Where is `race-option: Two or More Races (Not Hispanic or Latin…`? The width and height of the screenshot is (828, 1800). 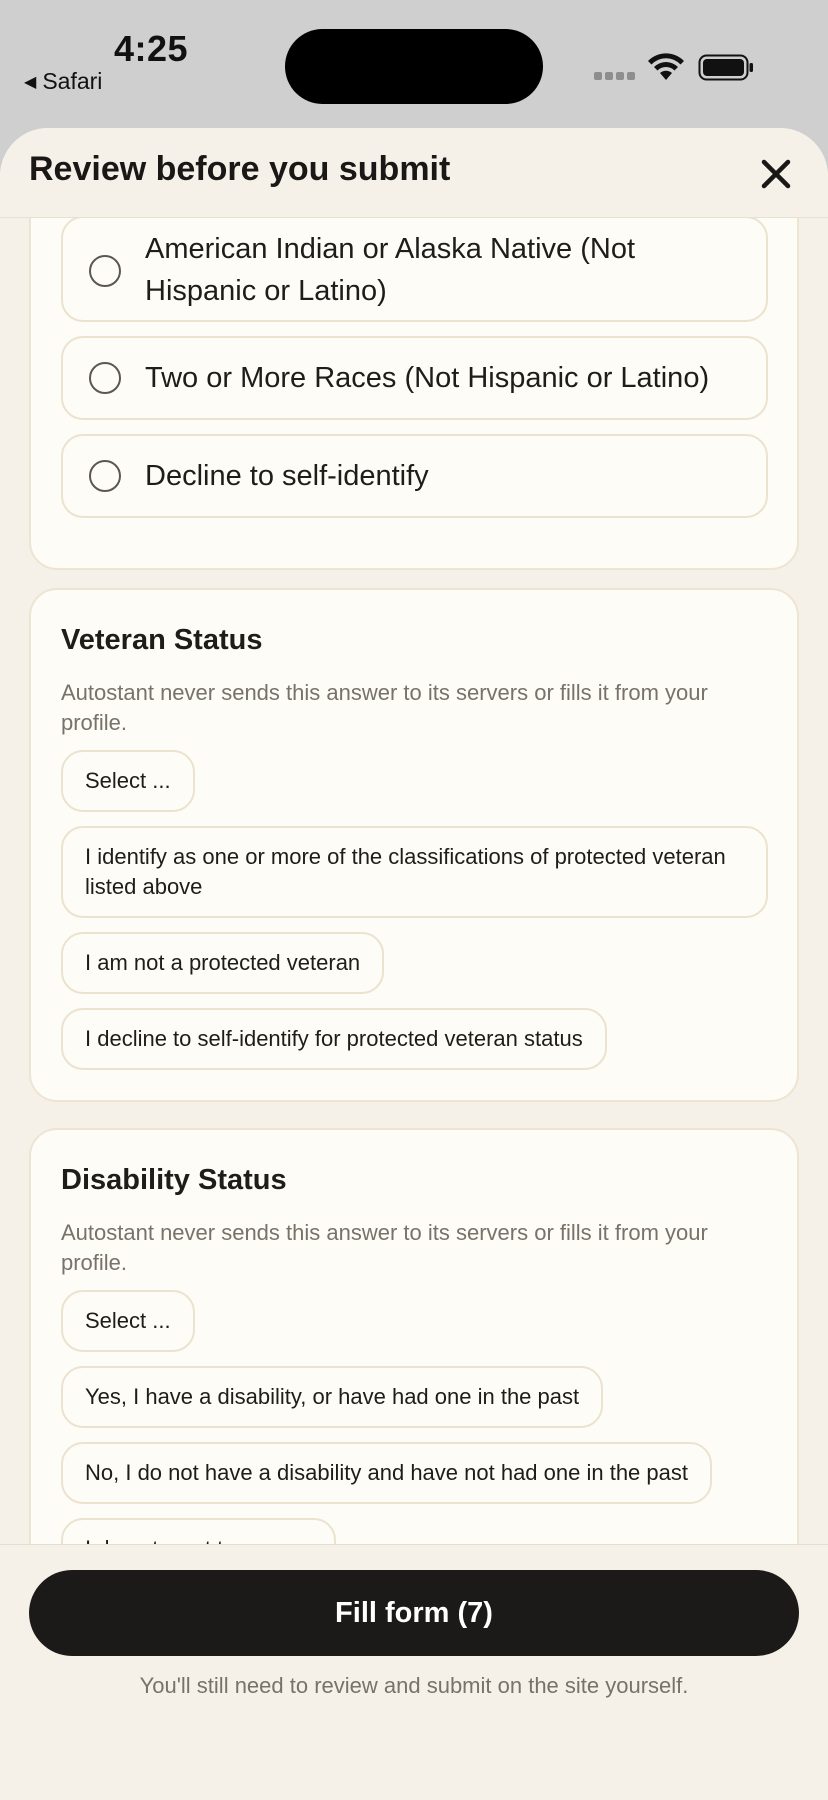 race-option: Two or More Races (Not Hispanic or Latin… is located at coordinates (414, 378).